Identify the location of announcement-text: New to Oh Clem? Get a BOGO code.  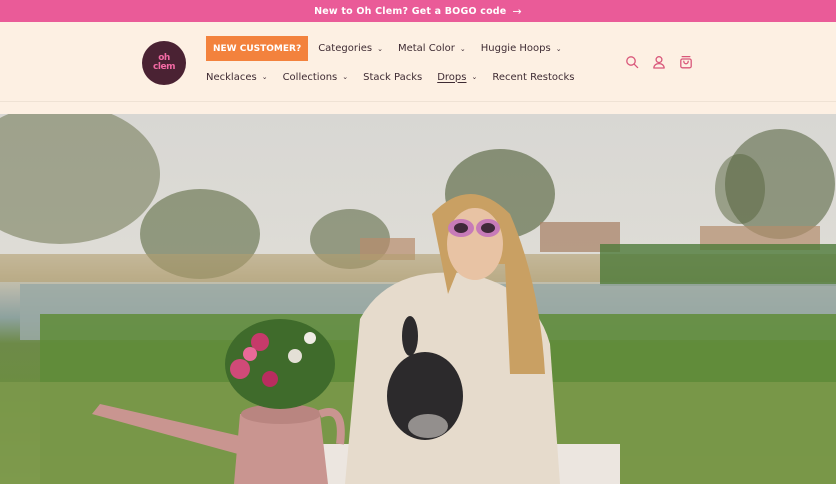
(410, 11).